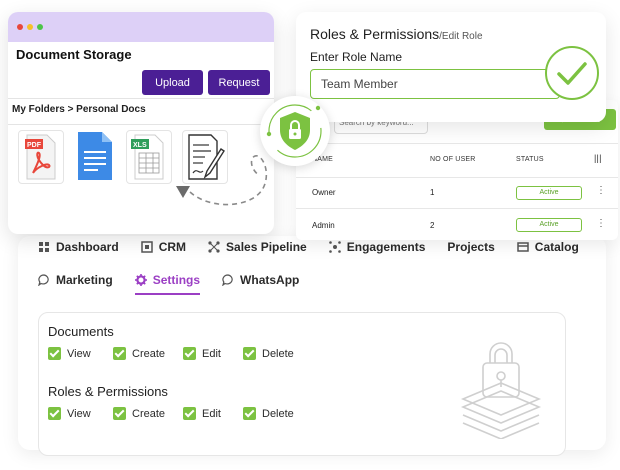 The image size is (620, 470). I want to click on pdf-file: PDF, so click(41, 157).